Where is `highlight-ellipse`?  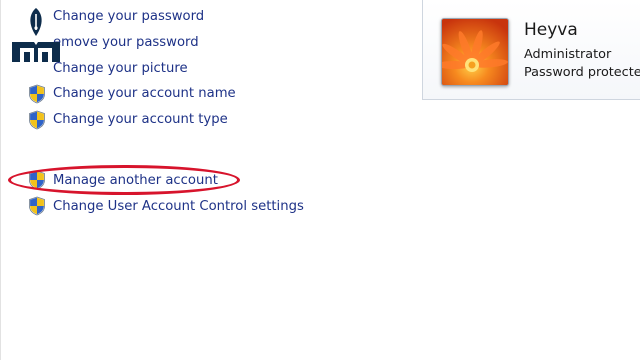 highlight-ellipse is located at coordinates (124, 180).